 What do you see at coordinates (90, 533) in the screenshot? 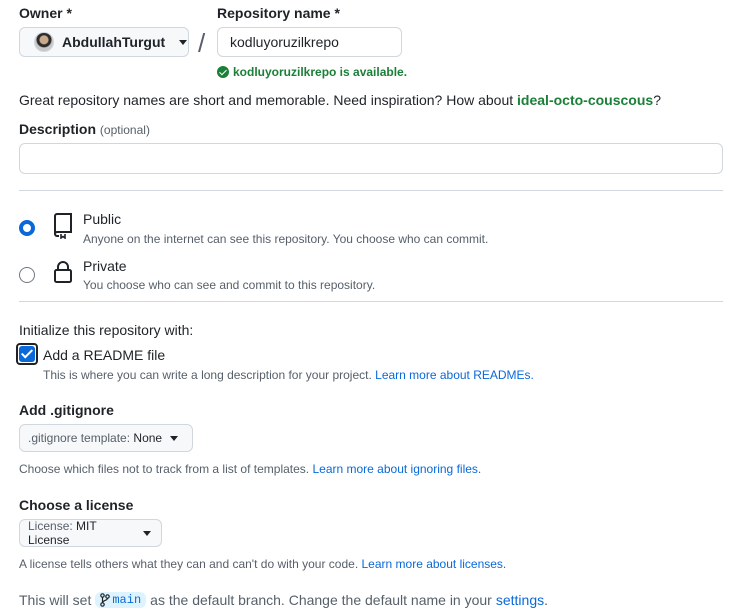
I see `license-dropdown: License: MIT License` at bounding box center [90, 533].